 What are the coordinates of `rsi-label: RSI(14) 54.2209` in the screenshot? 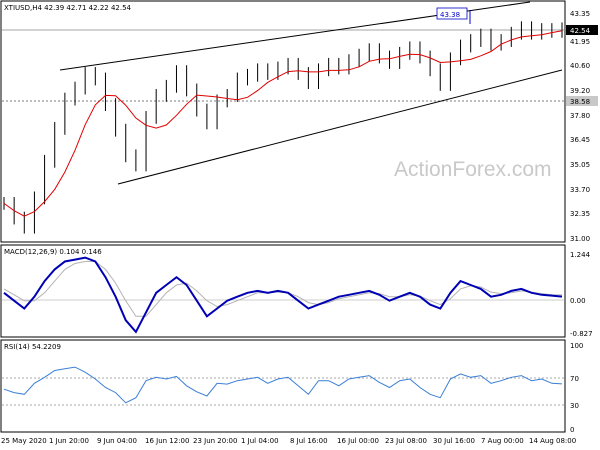 It's located at (32, 347).